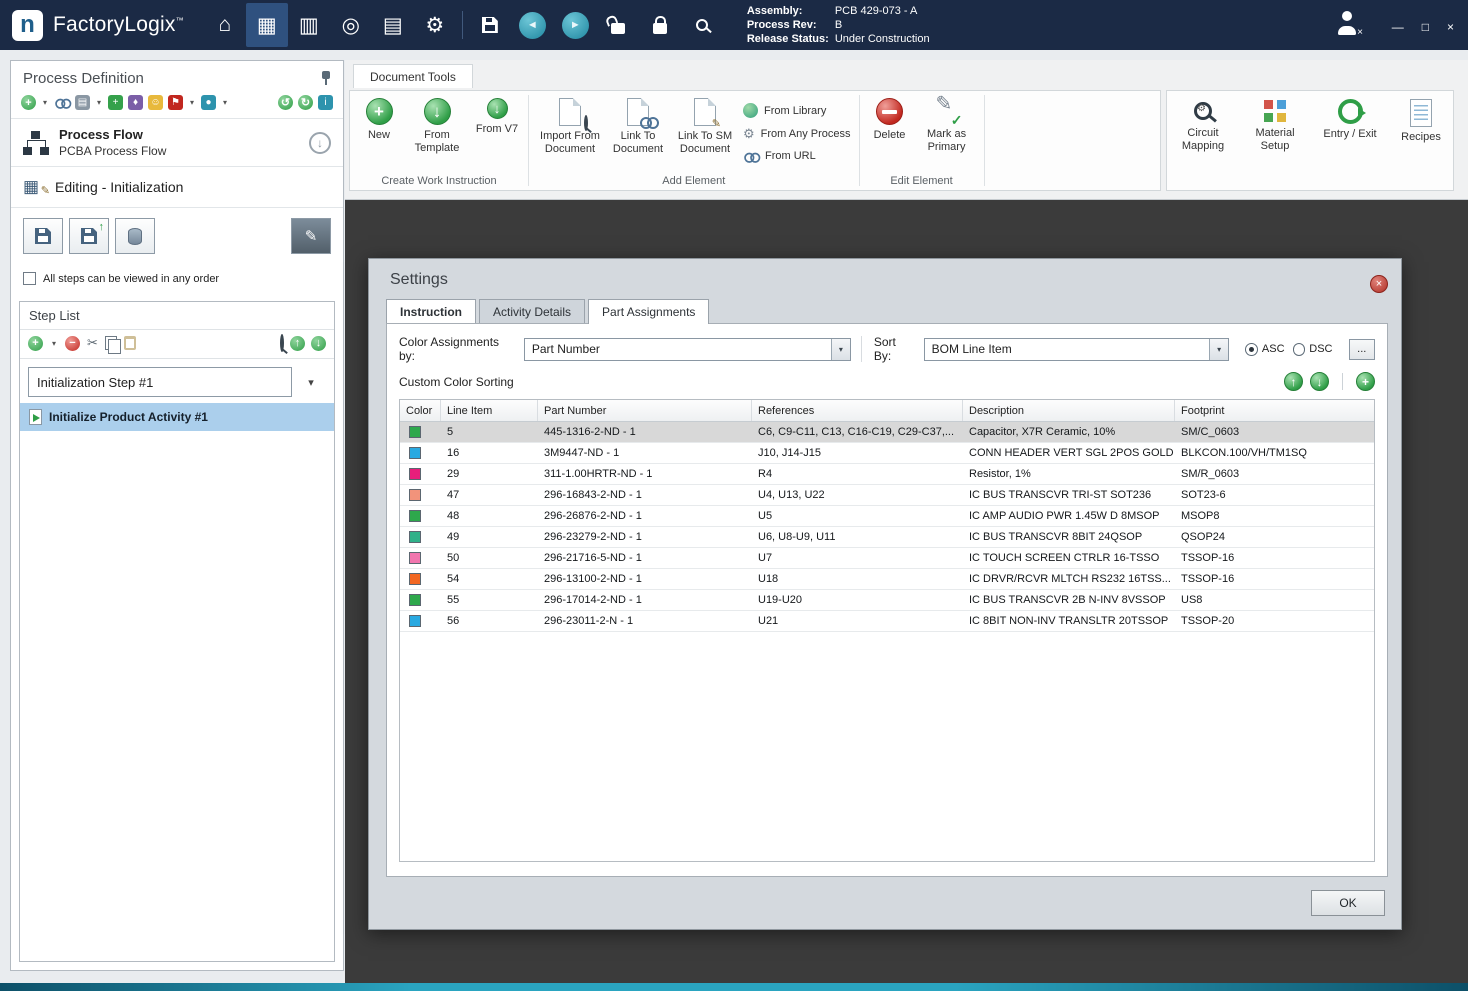  I want to click on import-instruction-button: ↑, so click(89, 236).